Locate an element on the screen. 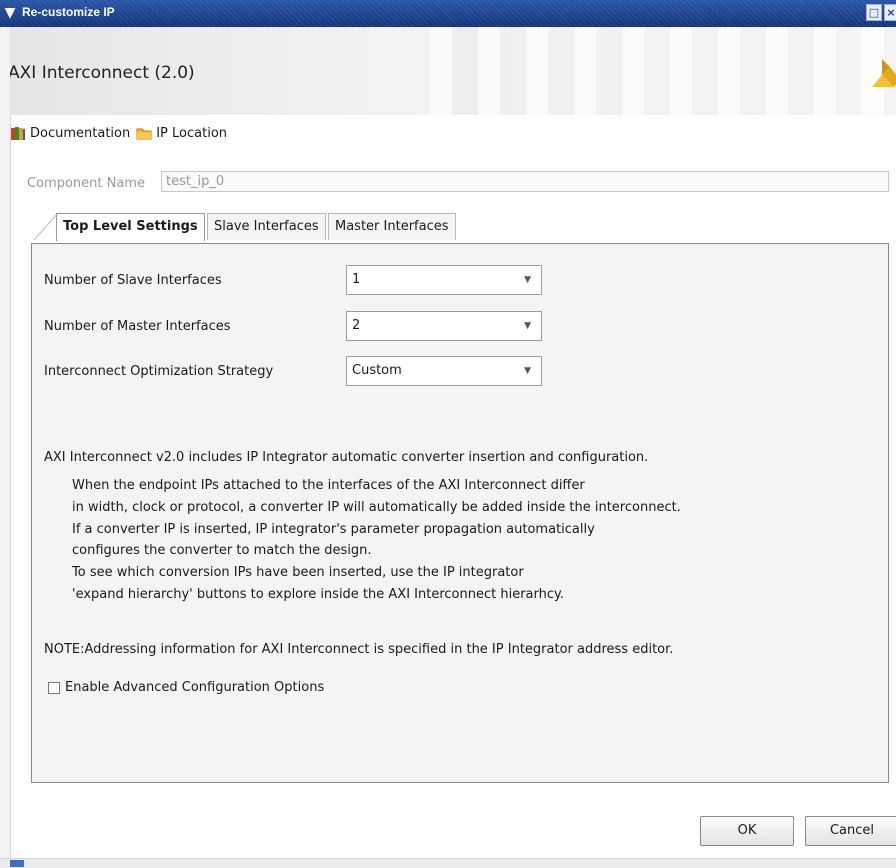  window-titlebar: ▼ Re-customize IP □ × is located at coordinates (448, 13).